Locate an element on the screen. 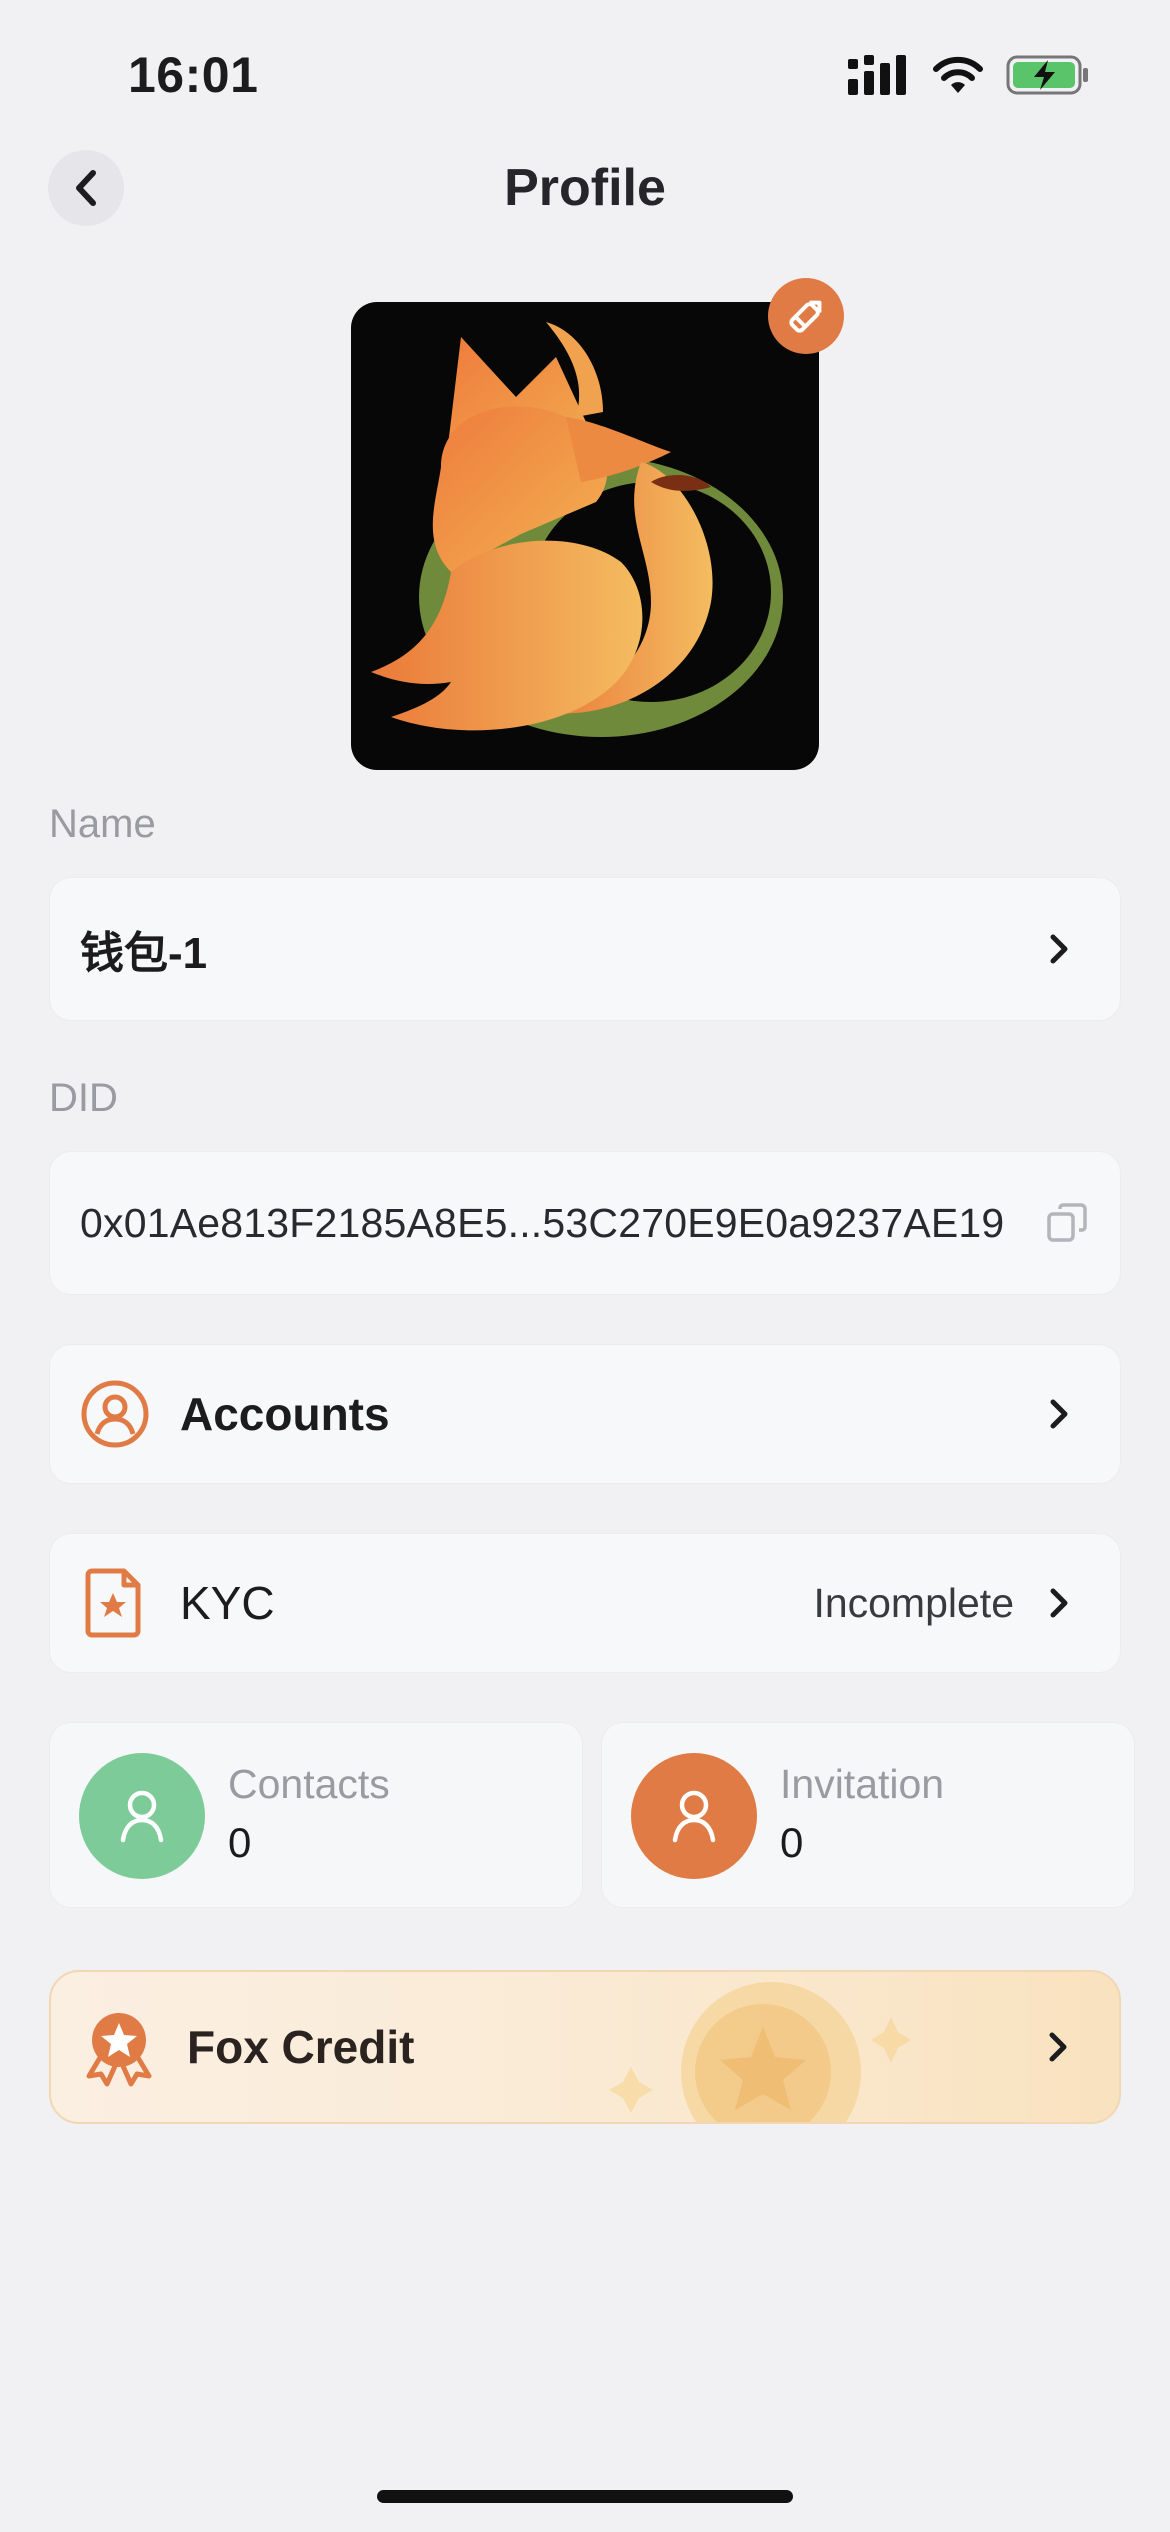 Image resolution: width=1170 pixels, height=2532 pixels. invitation-label: Invitation is located at coordinates (862, 1784).